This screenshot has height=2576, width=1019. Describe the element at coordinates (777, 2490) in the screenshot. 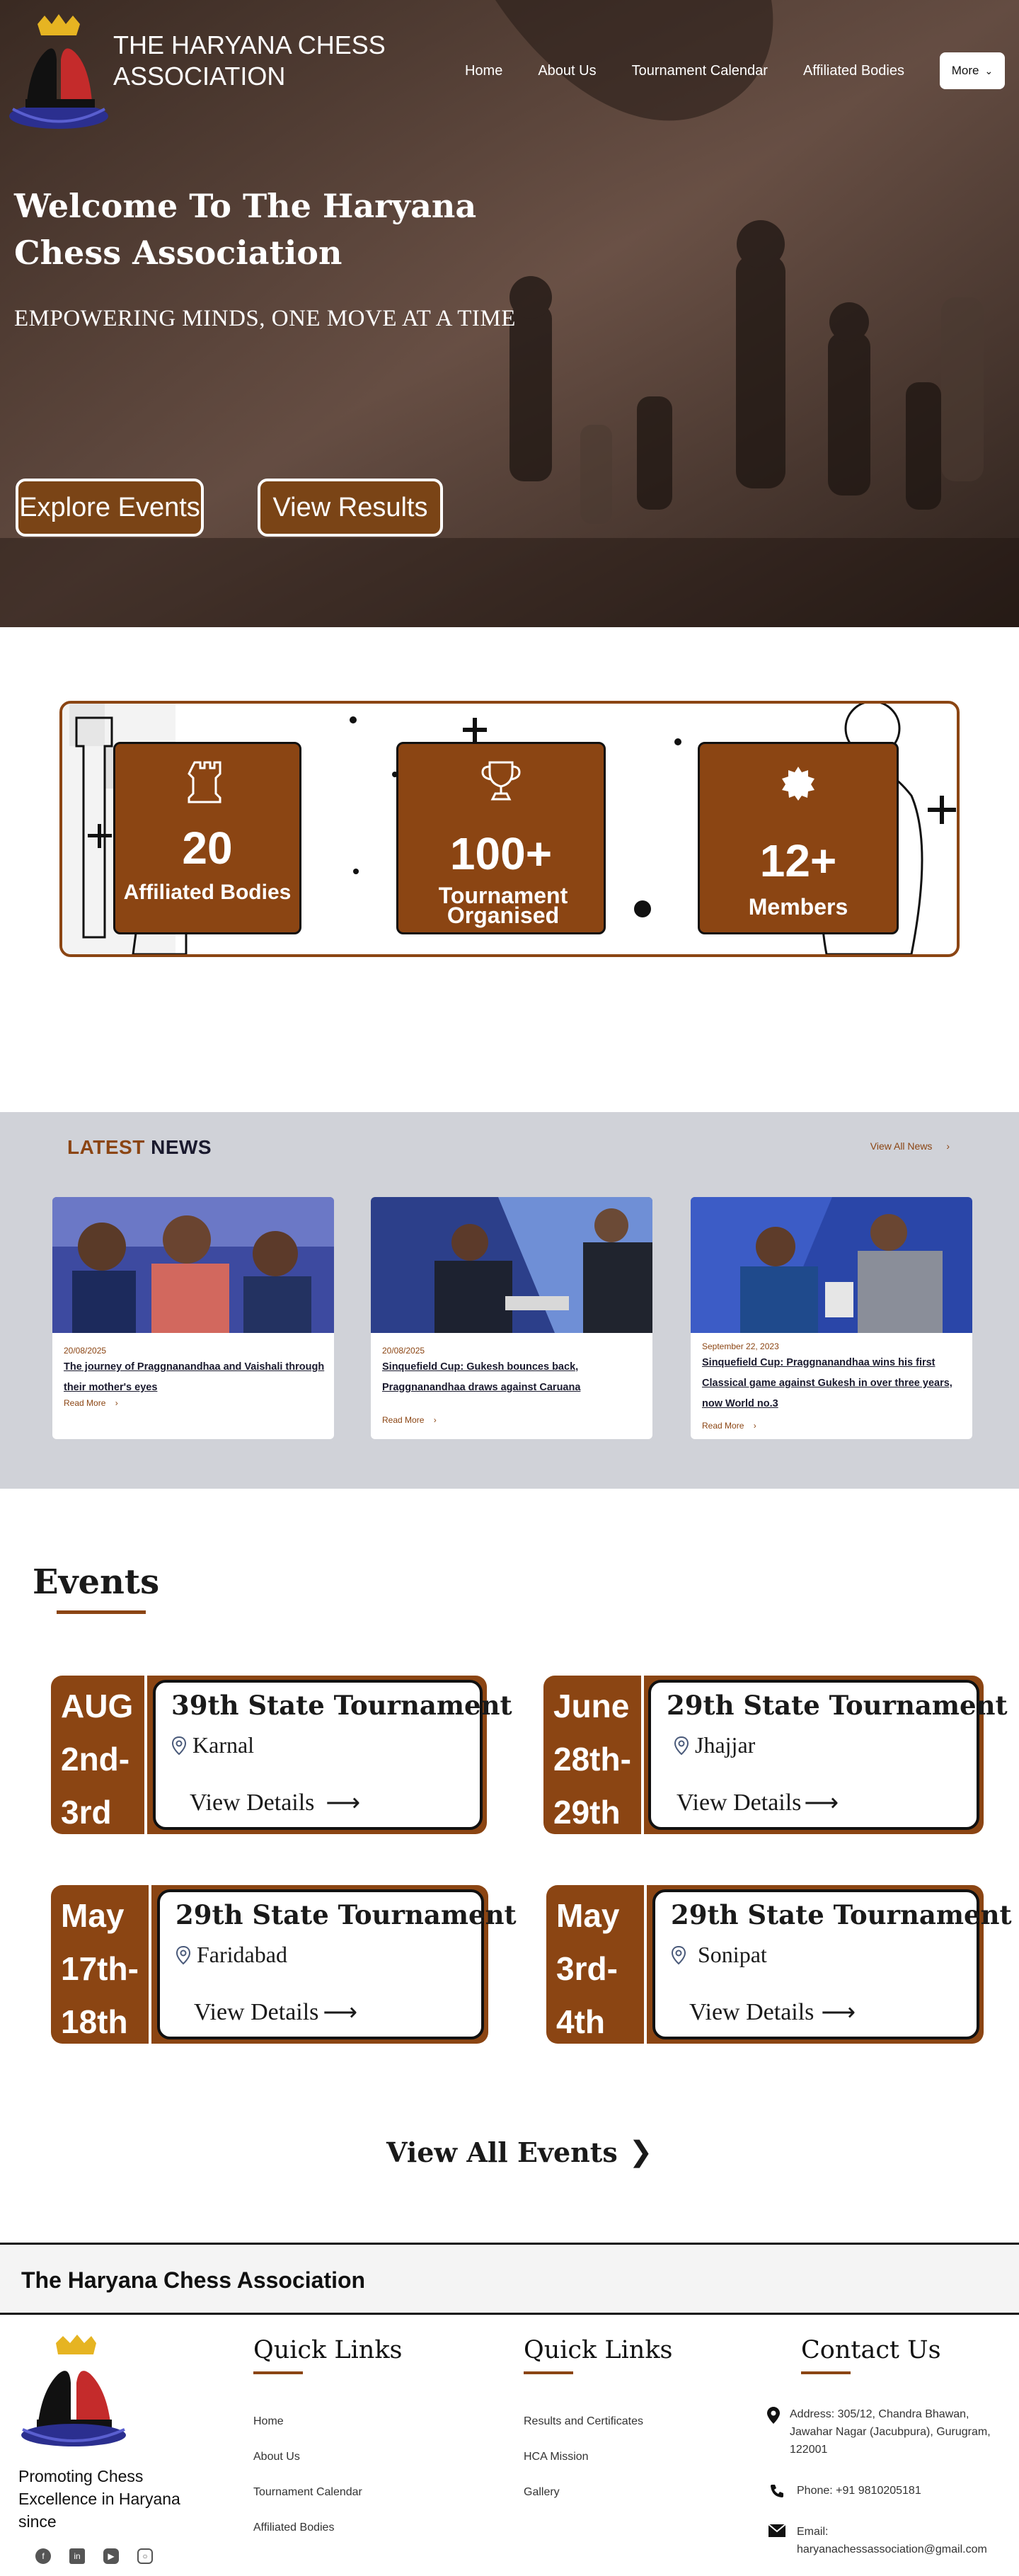

I see `phone-icon` at that location.